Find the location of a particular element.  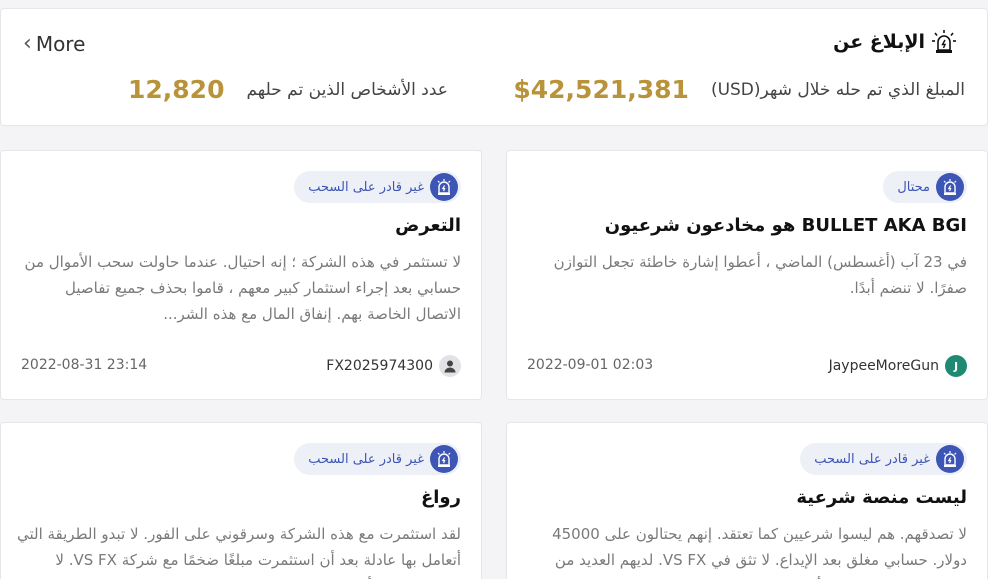

card-title: رواغ is located at coordinates (440, 497).